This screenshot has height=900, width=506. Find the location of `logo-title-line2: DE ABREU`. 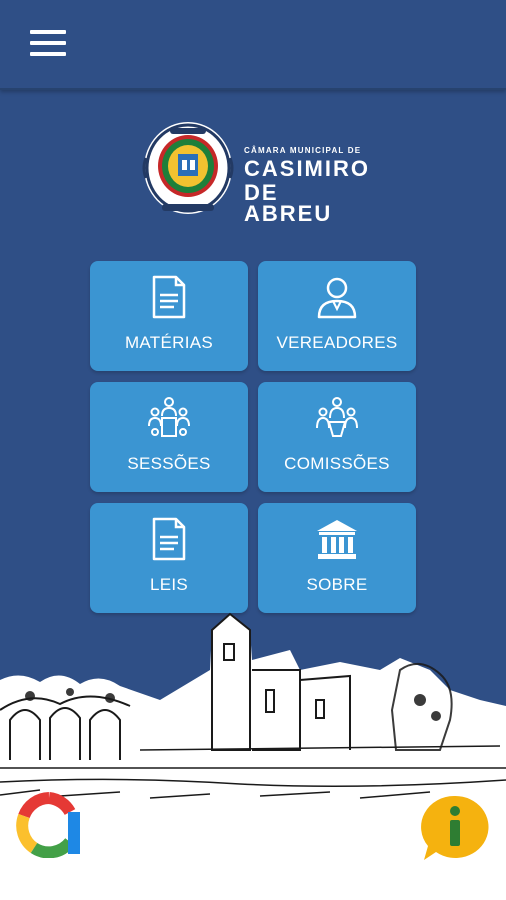

logo-title-line2: DE ABREU is located at coordinates (288, 203).